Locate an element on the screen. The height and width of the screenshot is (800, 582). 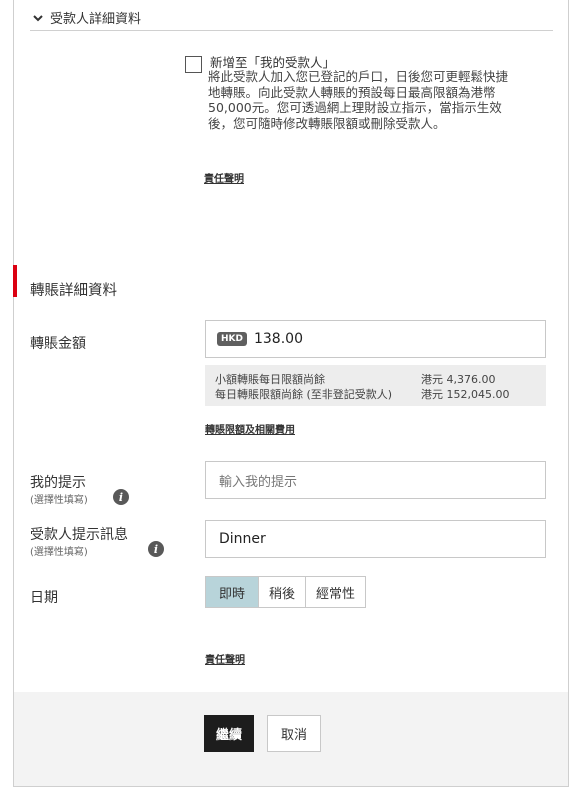
date-option-recurring: 經常性 is located at coordinates (336, 592).